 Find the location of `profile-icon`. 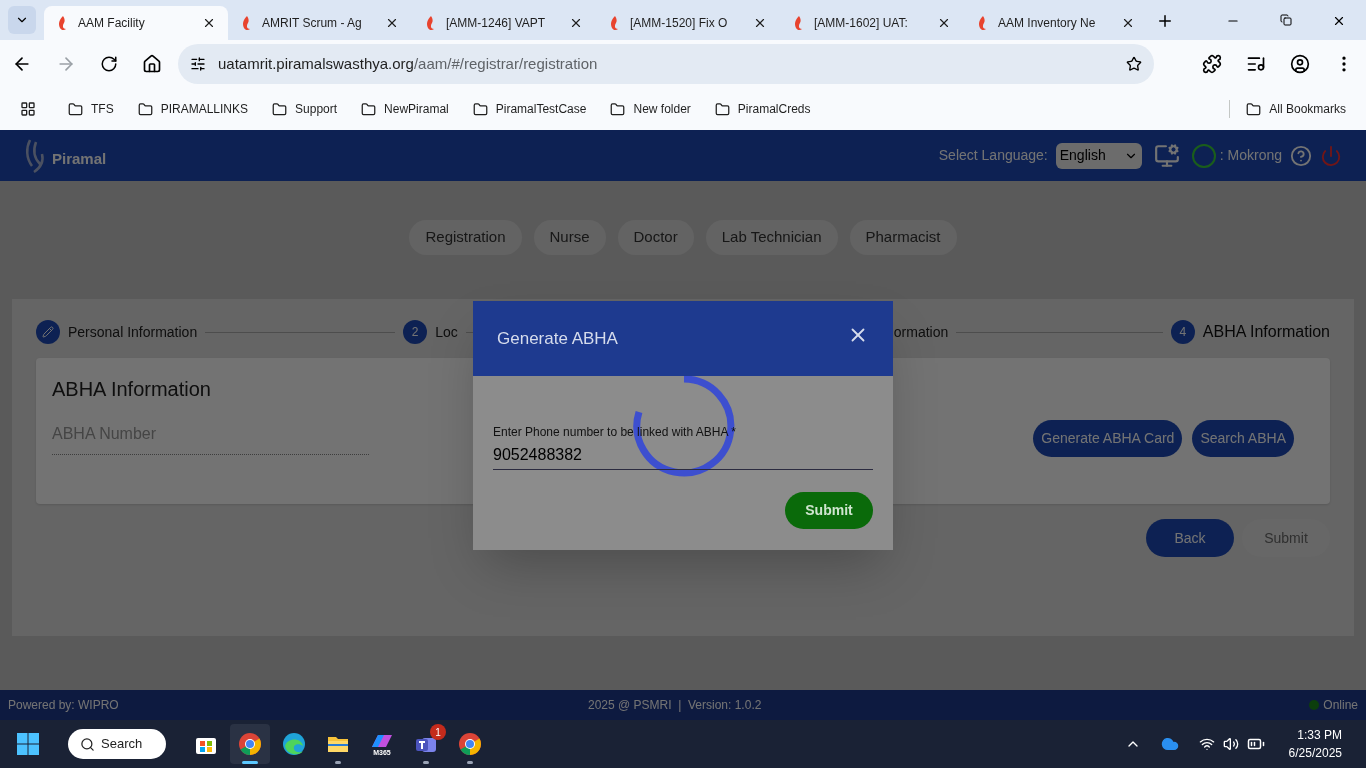

profile-icon is located at coordinates (1300, 64).